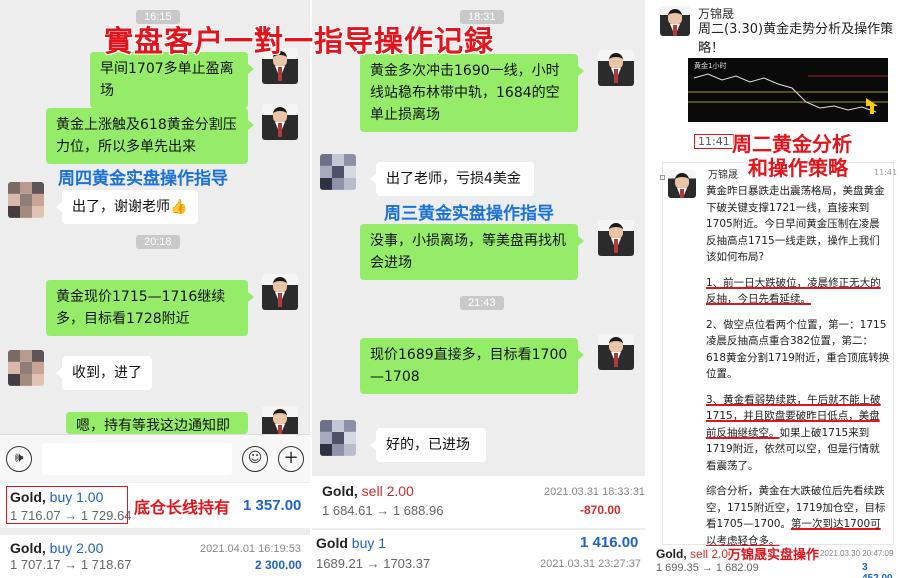  What do you see at coordinates (469, 214) in the screenshot?
I see `wednesday-label-overlay: 周三黄金实盘操作指导` at bounding box center [469, 214].